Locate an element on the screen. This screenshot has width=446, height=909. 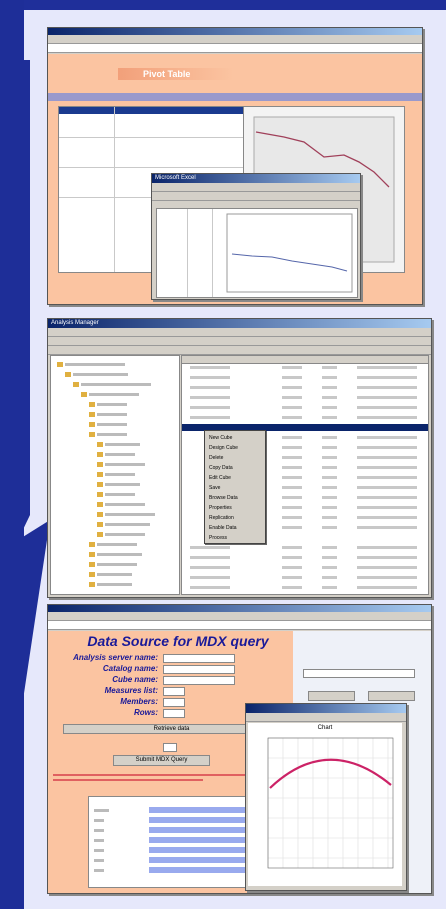
context-menu-item: Replication is located at coordinates (235, 518).